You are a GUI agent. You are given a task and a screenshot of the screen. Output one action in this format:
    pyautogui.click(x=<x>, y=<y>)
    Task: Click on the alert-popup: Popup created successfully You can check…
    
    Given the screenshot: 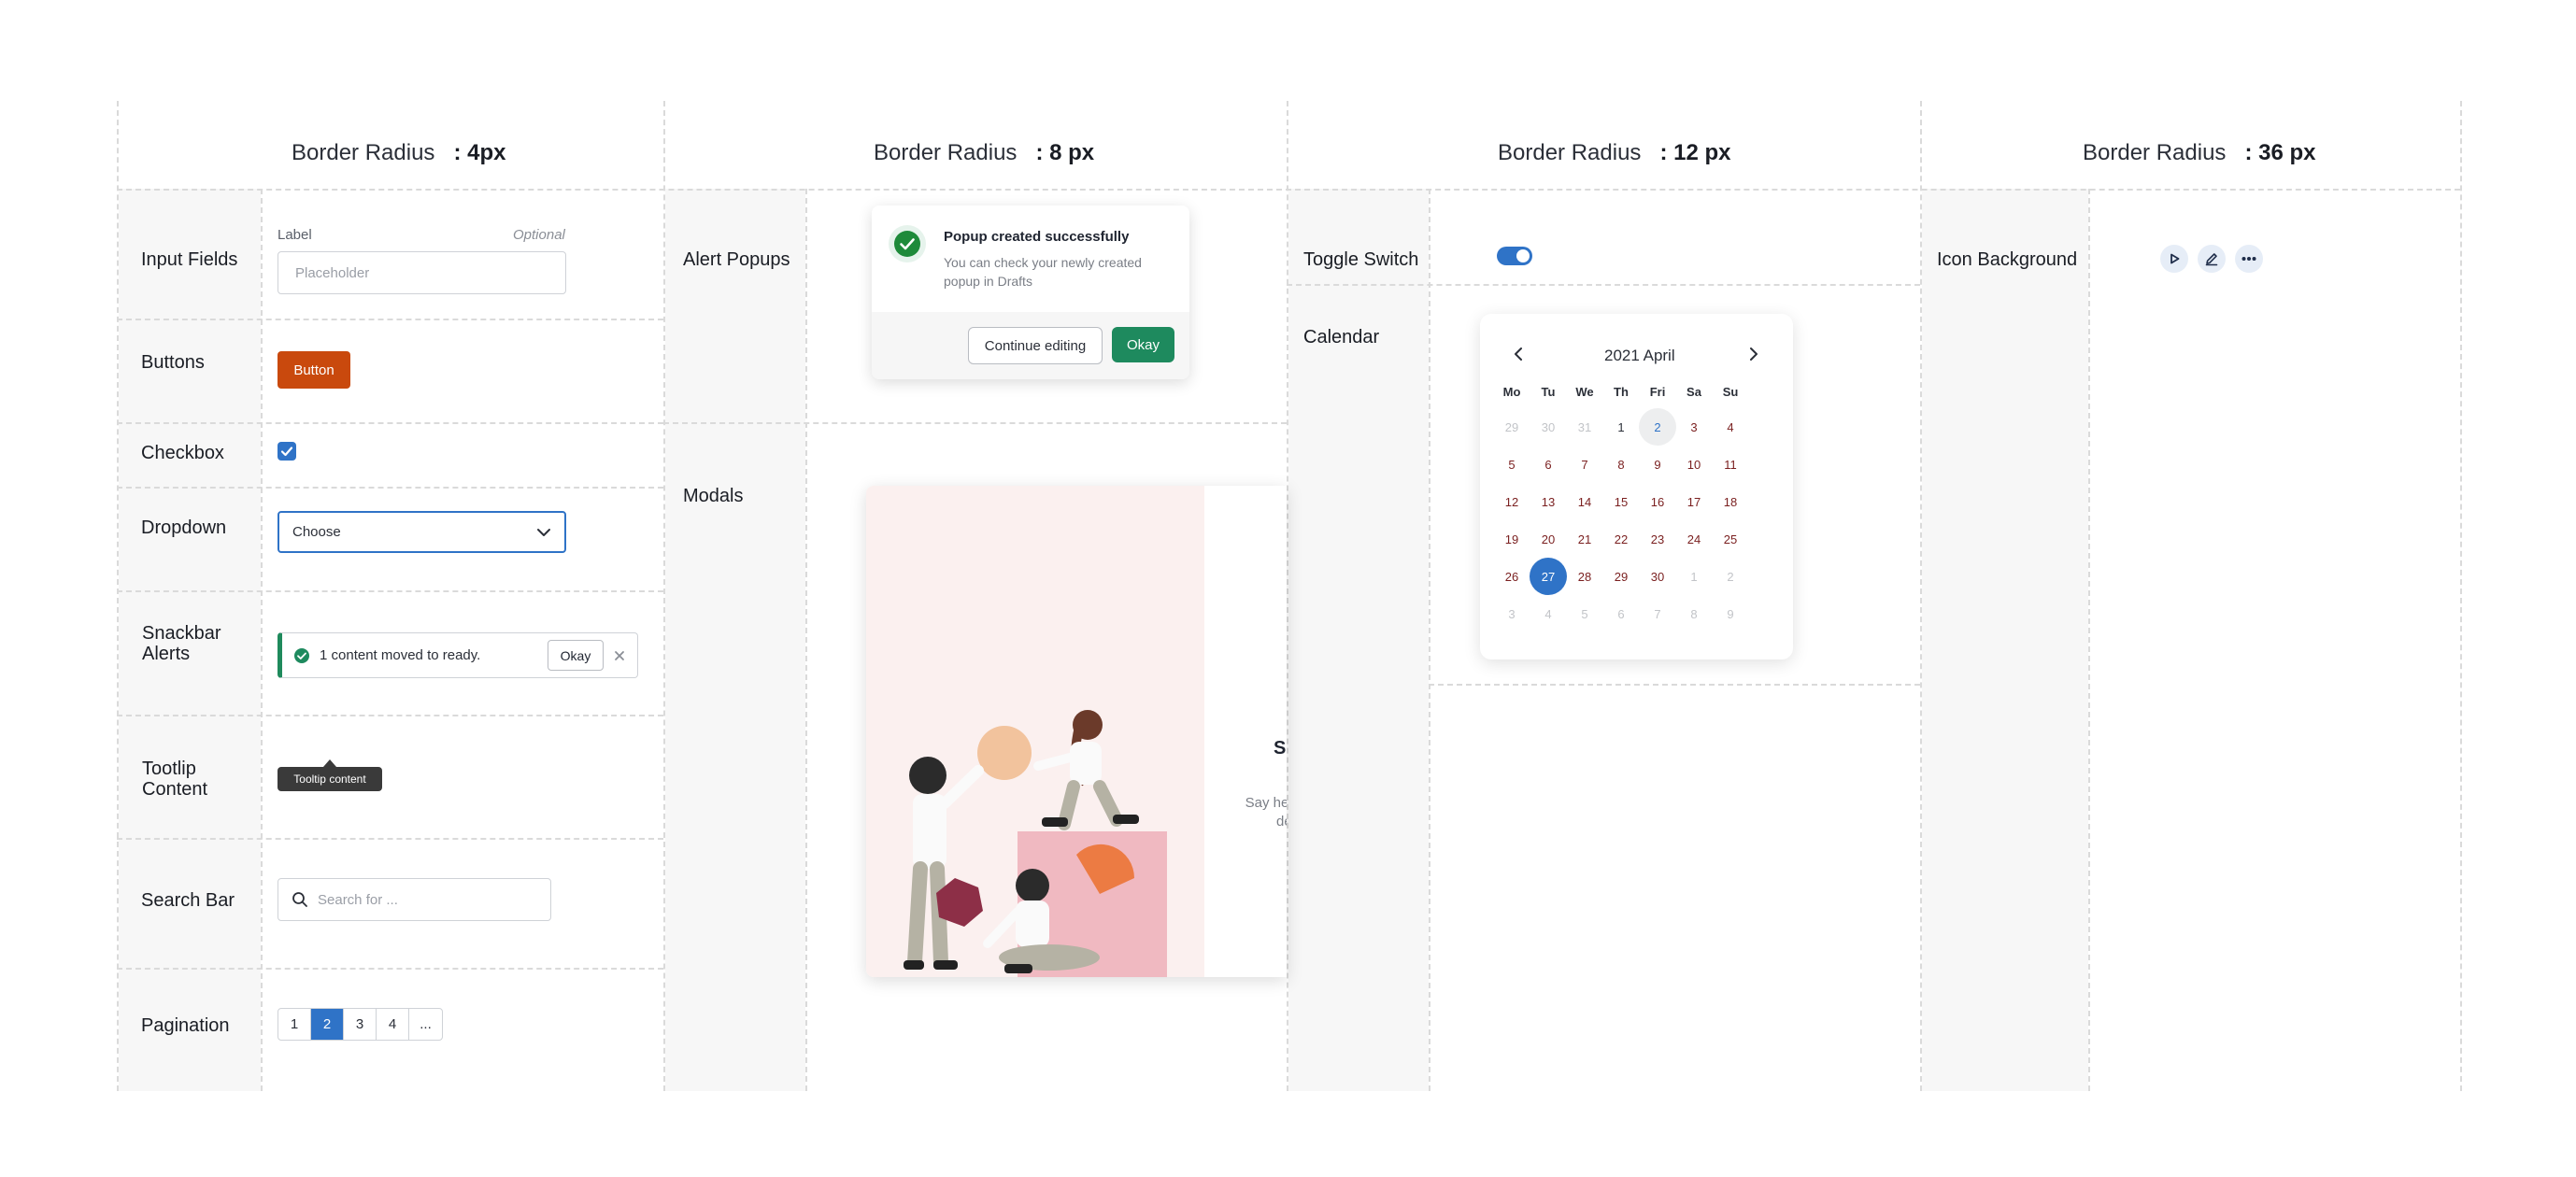 What is the action you would take?
    pyautogui.click(x=1031, y=293)
    